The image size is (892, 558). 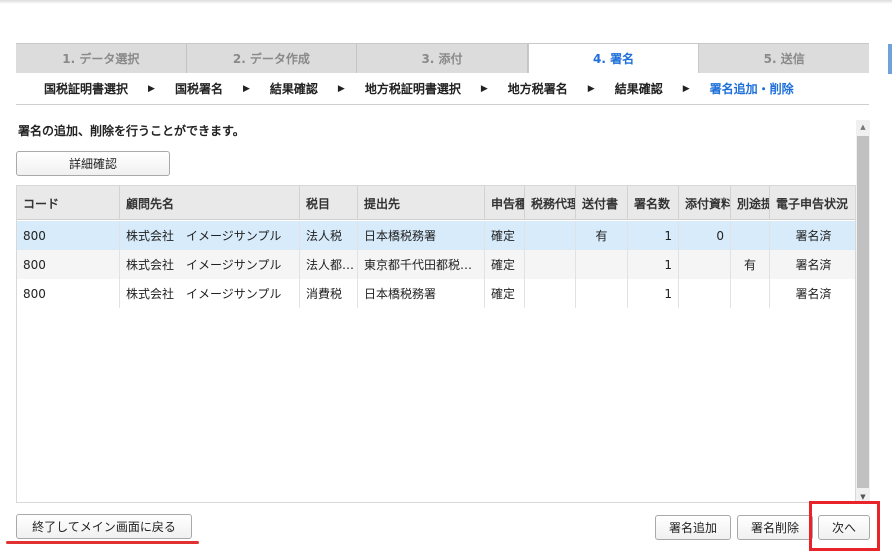 What do you see at coordinates (704, 235) in the screenshot?
I see `cell-attachments: 0` at bounding box center [704, 235].